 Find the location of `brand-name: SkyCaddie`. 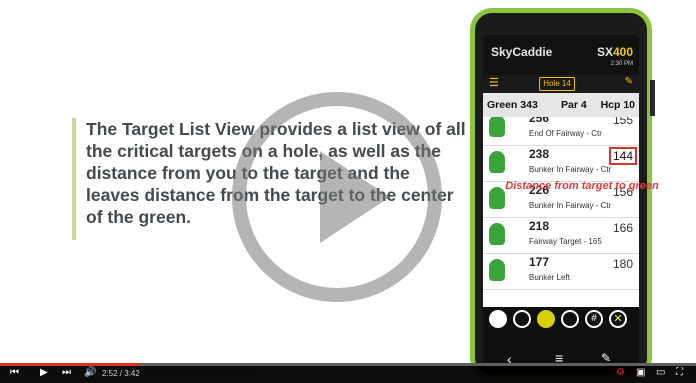

brand-name: SkyCaddie is located at coordinates (522, 52).